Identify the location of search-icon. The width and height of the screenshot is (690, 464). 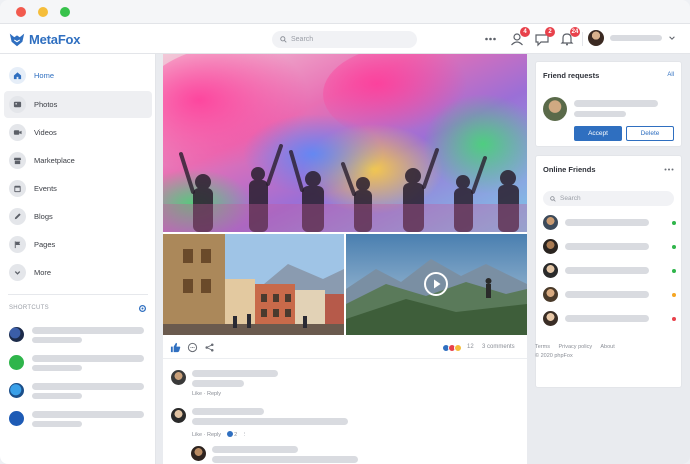
(283, 39).